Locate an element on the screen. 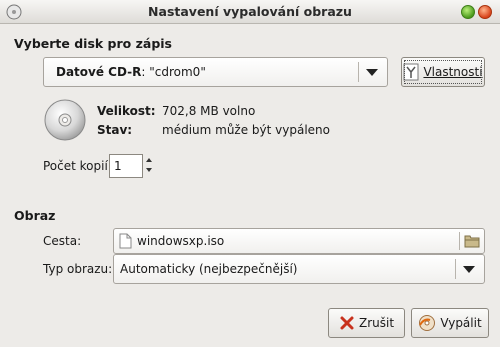 This screenshot has width=500, height=347. burn-icon is located at coordinates (427, 323).